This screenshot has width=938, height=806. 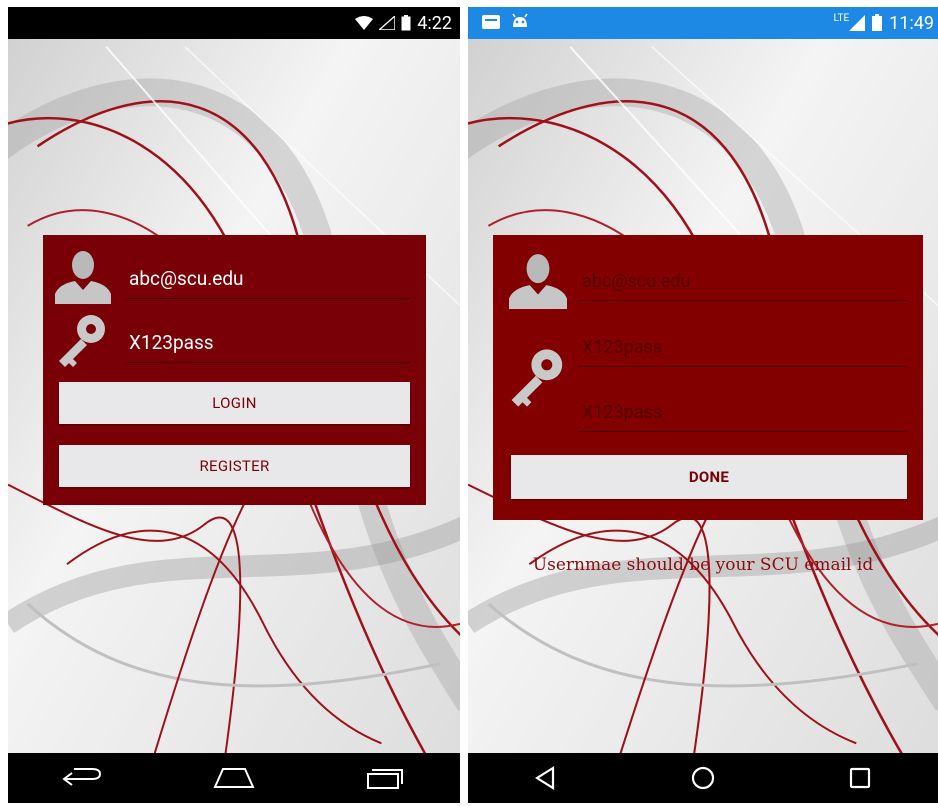 I want to click on register-button: REGISTER, so click(x=234, y=466).